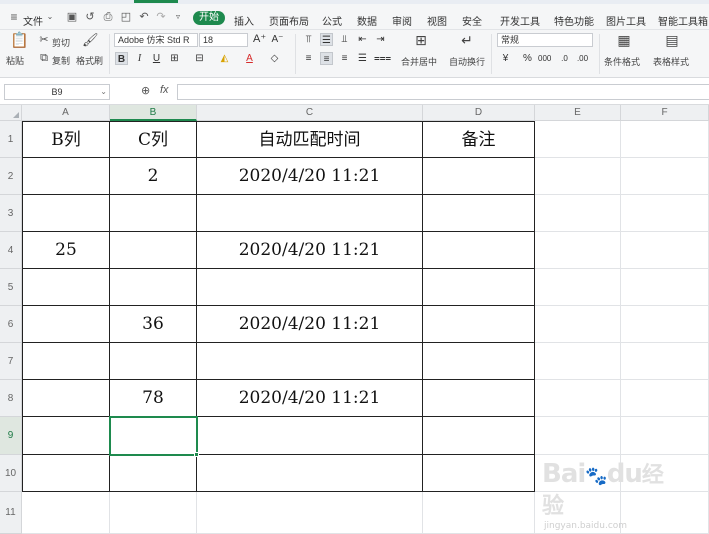 Image resolution: width=709 pixels, height=534 pixels. I want to click on cell-e8, so click(578, 398).